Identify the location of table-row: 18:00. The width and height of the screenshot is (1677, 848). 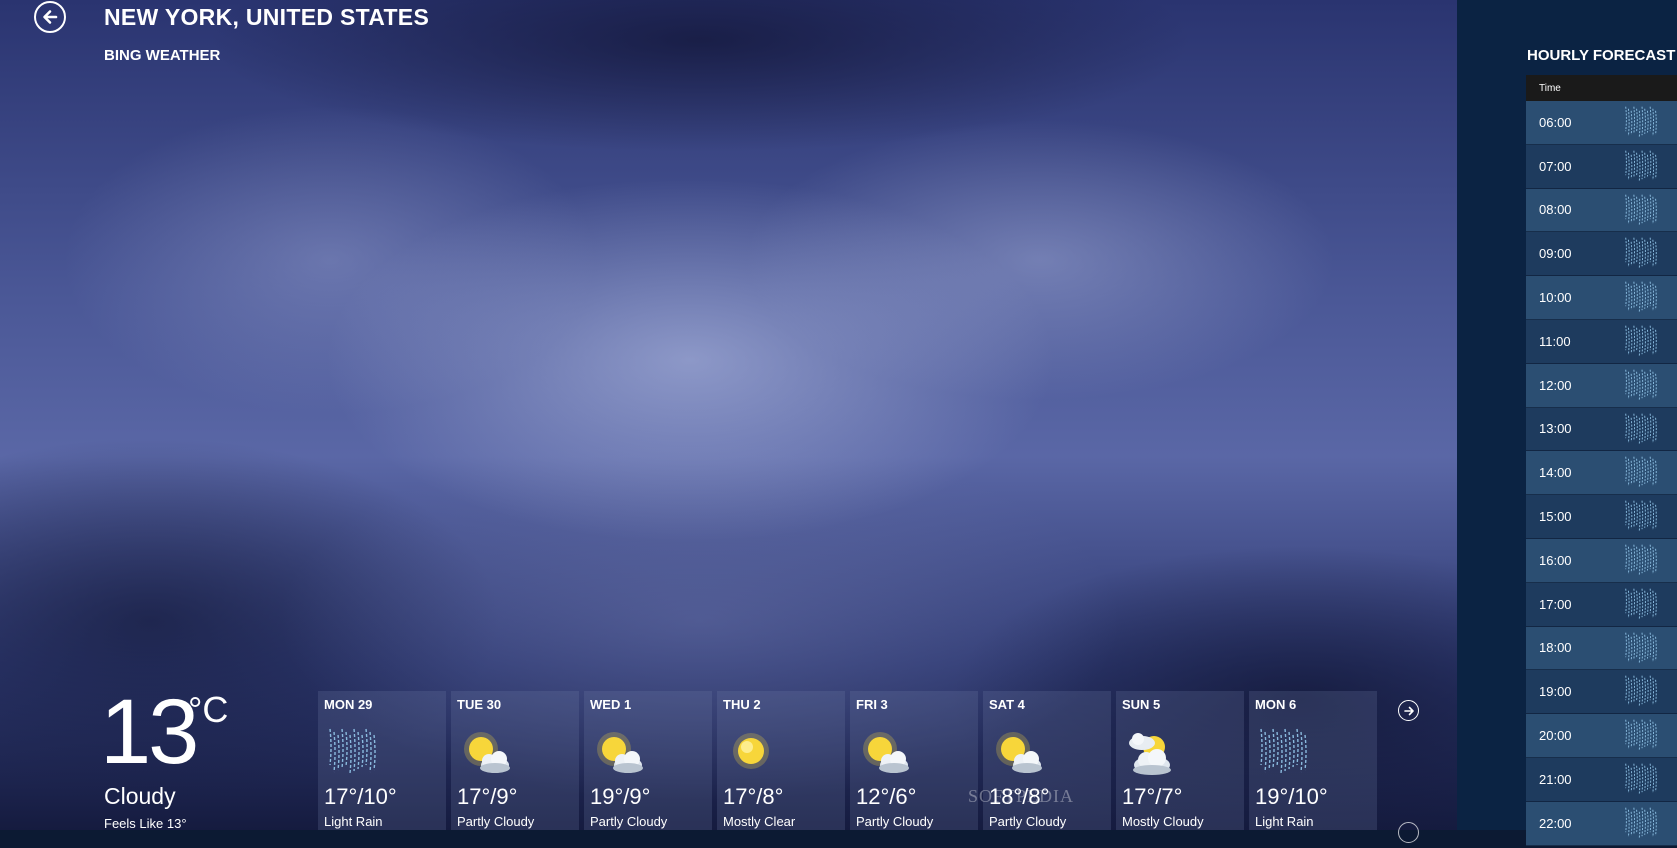
(1601, 648).